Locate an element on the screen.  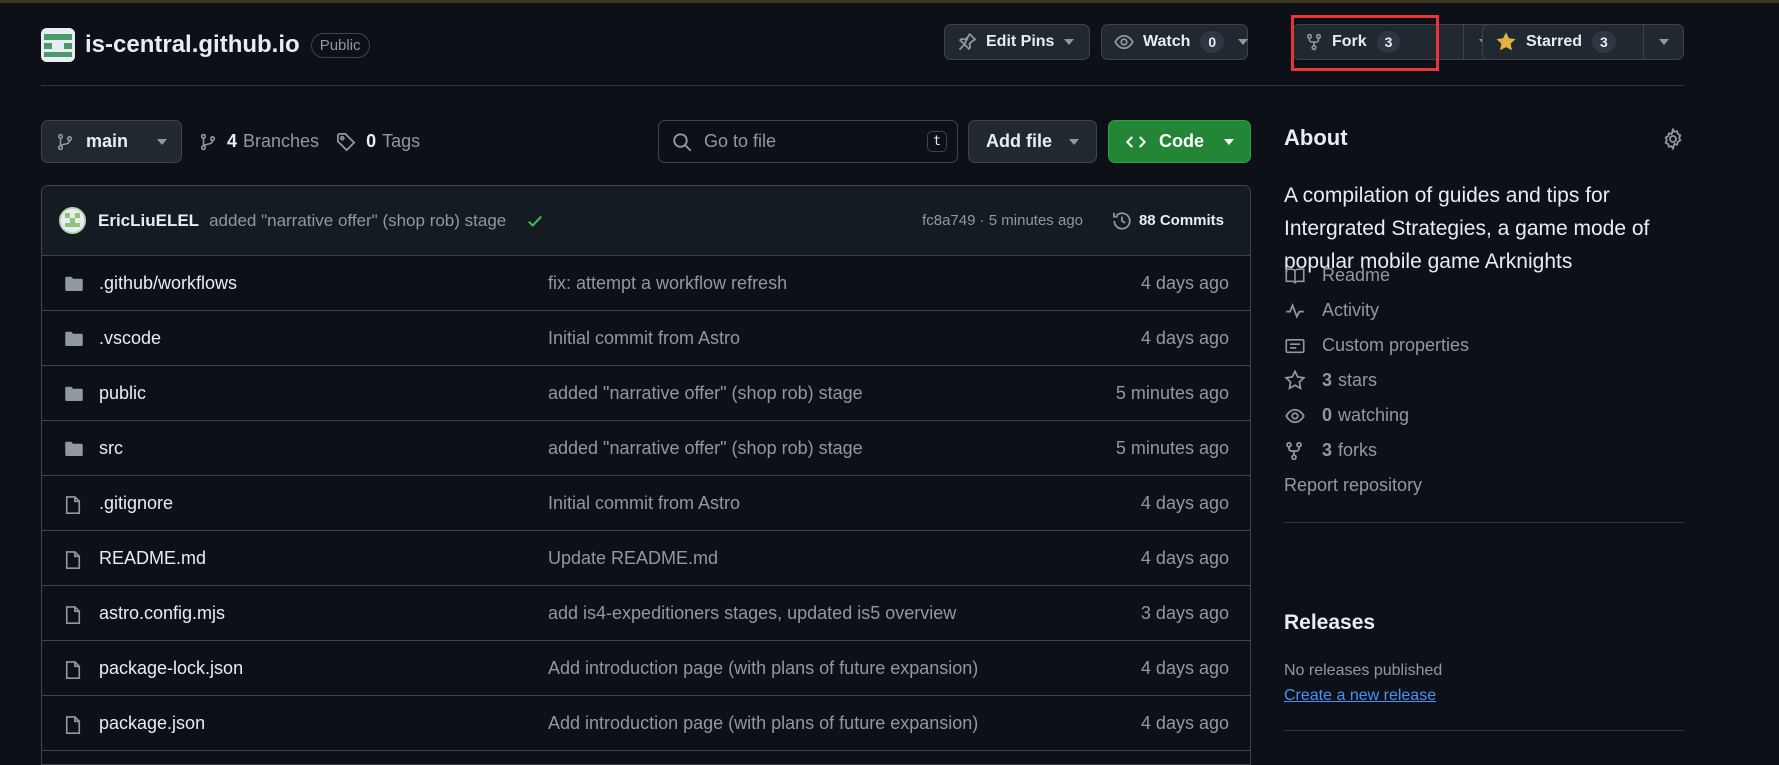
repo-avatar is located at coordinates (58, 45).